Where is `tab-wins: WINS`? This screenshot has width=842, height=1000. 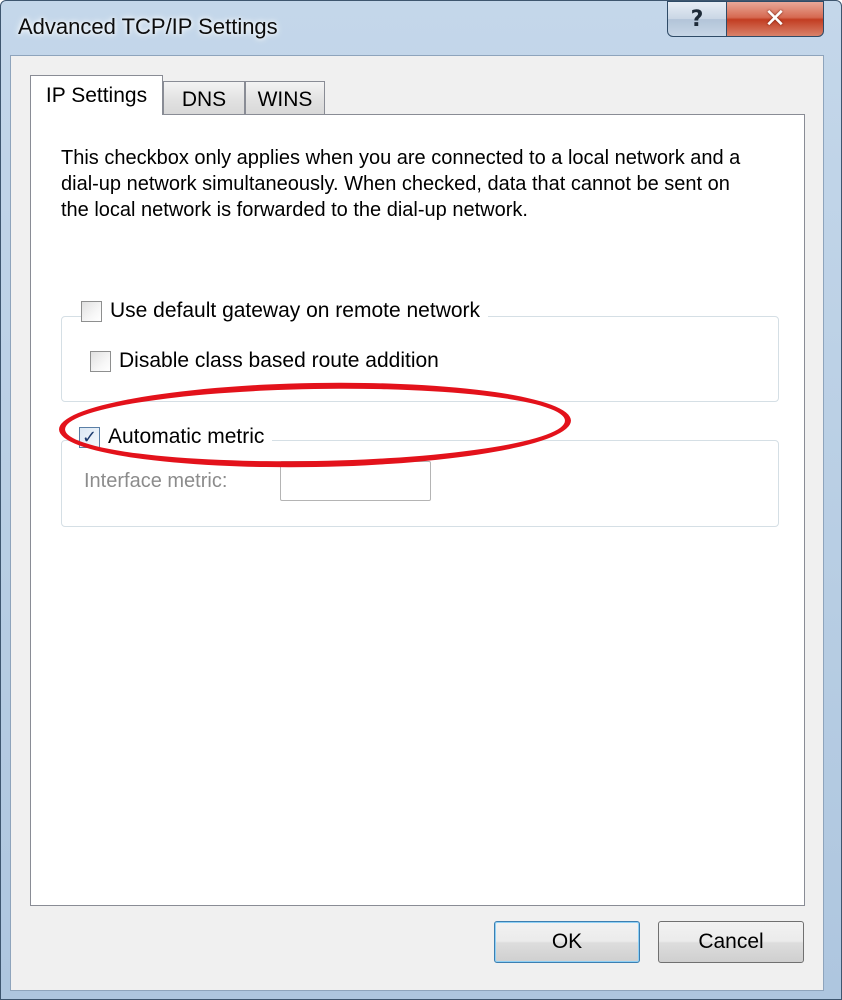
tab-wins: WINS is located at coordinates (285, 99).